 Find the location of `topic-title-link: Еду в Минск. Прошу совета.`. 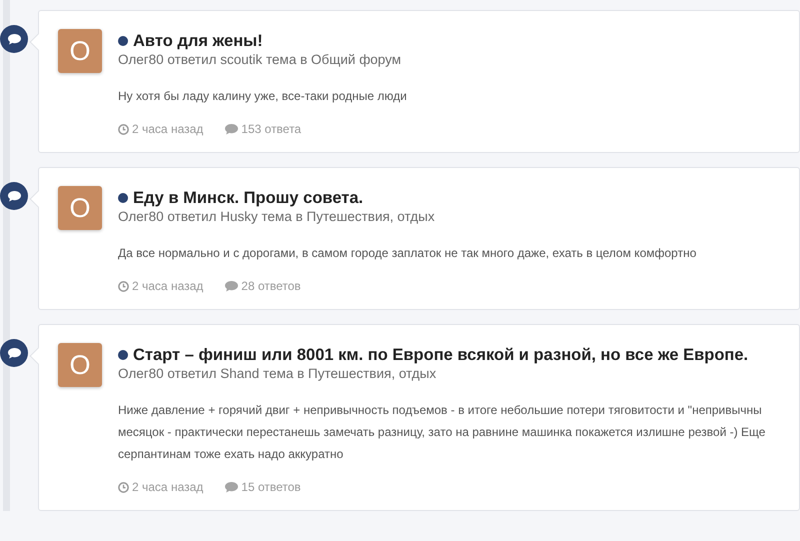

topic-title-link: Еду в Минск. Прошу совета. is located at coordinates (248, 198).